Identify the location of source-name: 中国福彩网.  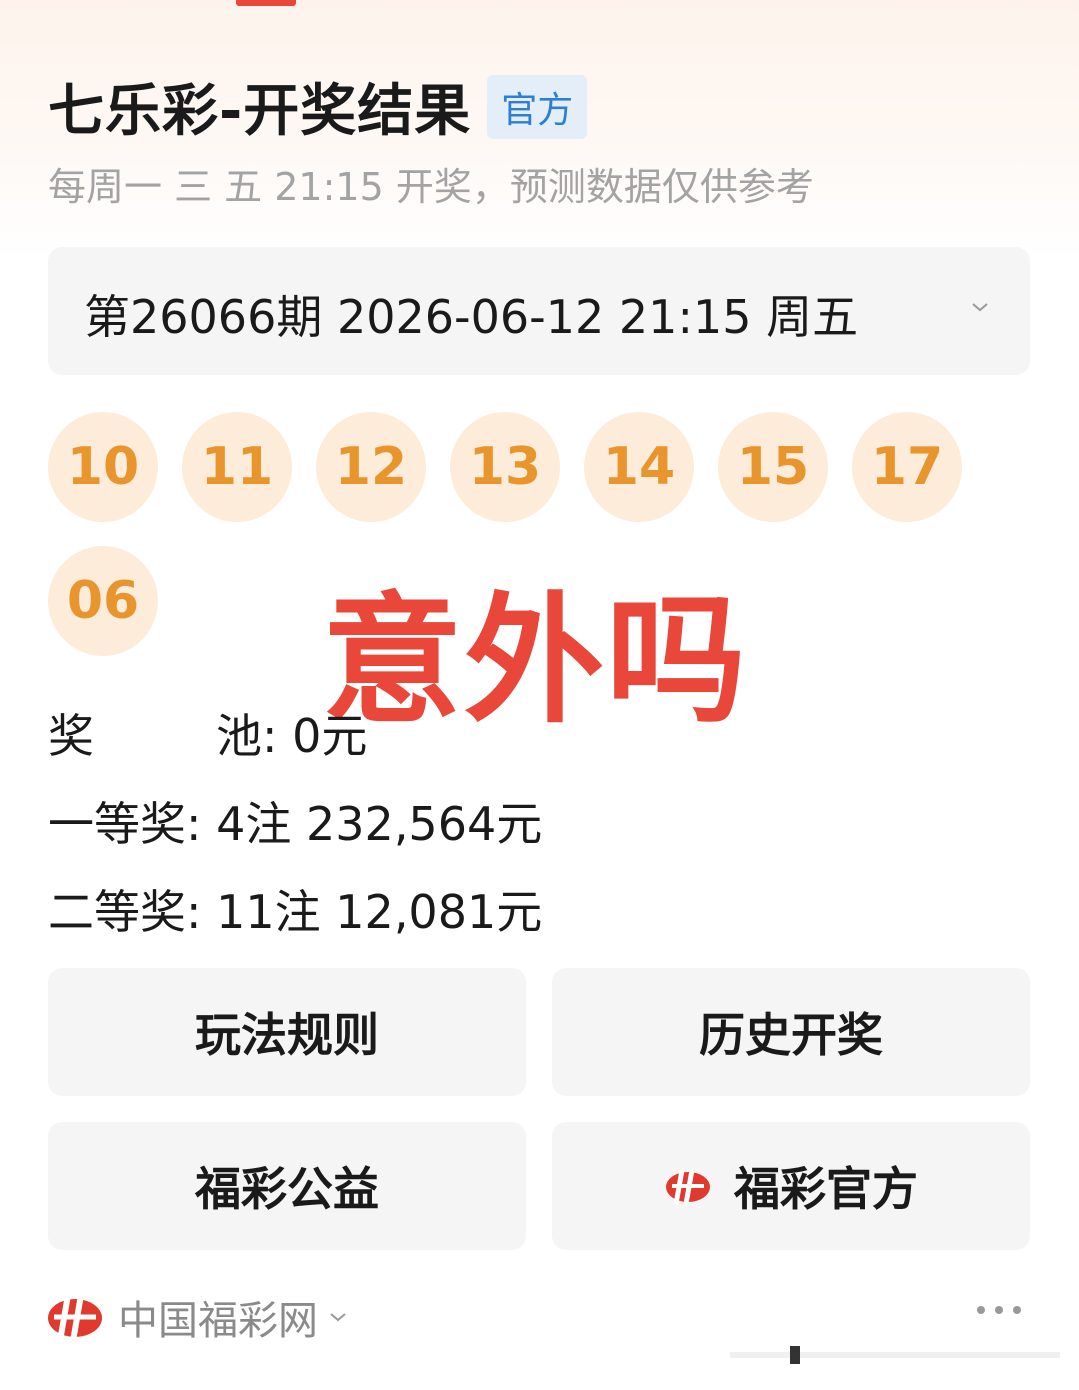
(218, 1321).